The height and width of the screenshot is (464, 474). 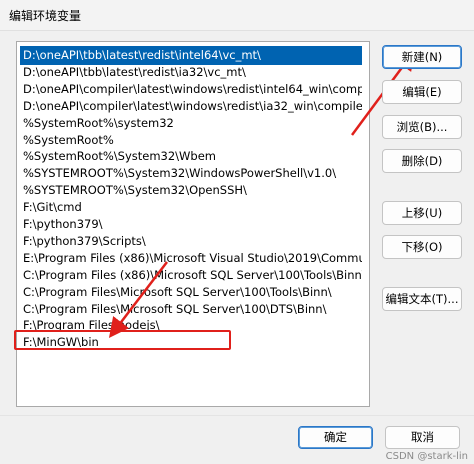 I want to click on path-list-item: F:\MinGW\bin, so click(x=191, y=342).